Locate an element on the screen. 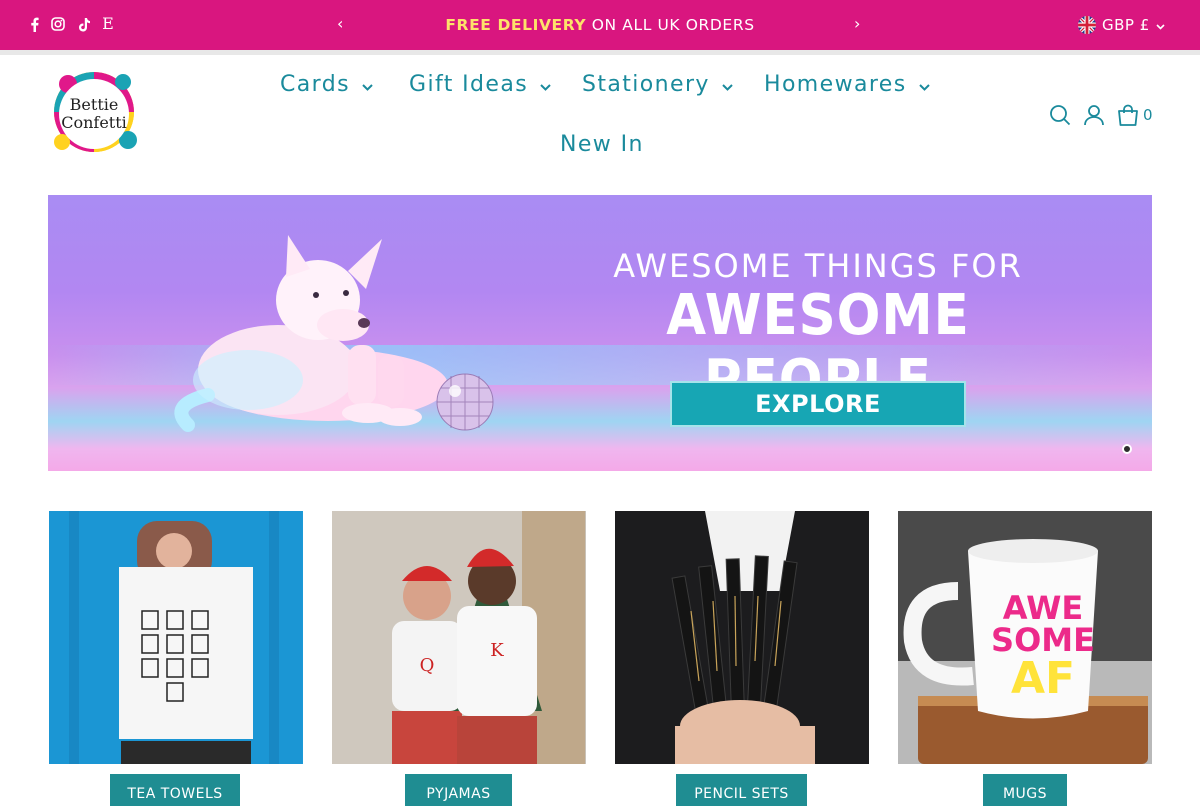 This screenshot has height=806, width=1200. explore-button: EXPLORE is located at coordinates (818, 404).